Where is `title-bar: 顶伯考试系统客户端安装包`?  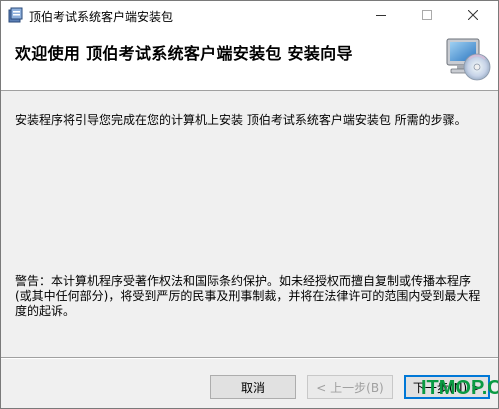
title-bar: 顶伯考试系统客户端安装包 is located at coordinates (249, 15).